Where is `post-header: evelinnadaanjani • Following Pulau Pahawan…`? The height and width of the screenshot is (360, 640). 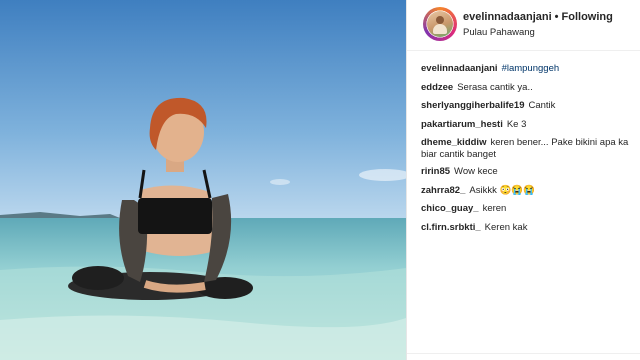
post-header: evelinnadaanjani • Following Pulau Pahawan… is located at coordinates (523, 25).